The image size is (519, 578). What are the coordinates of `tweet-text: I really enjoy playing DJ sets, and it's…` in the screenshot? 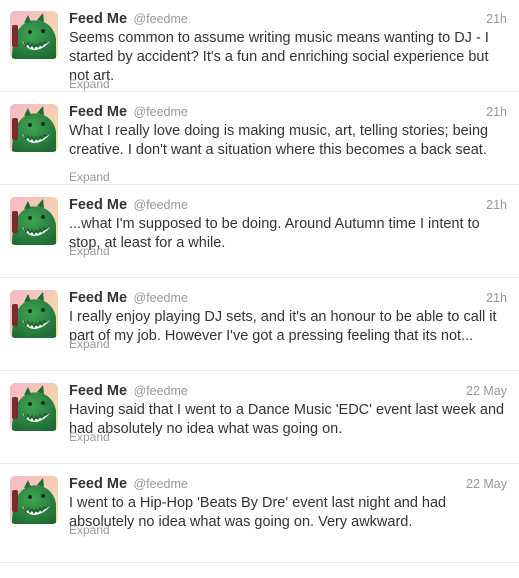 It's located at (283, 326).